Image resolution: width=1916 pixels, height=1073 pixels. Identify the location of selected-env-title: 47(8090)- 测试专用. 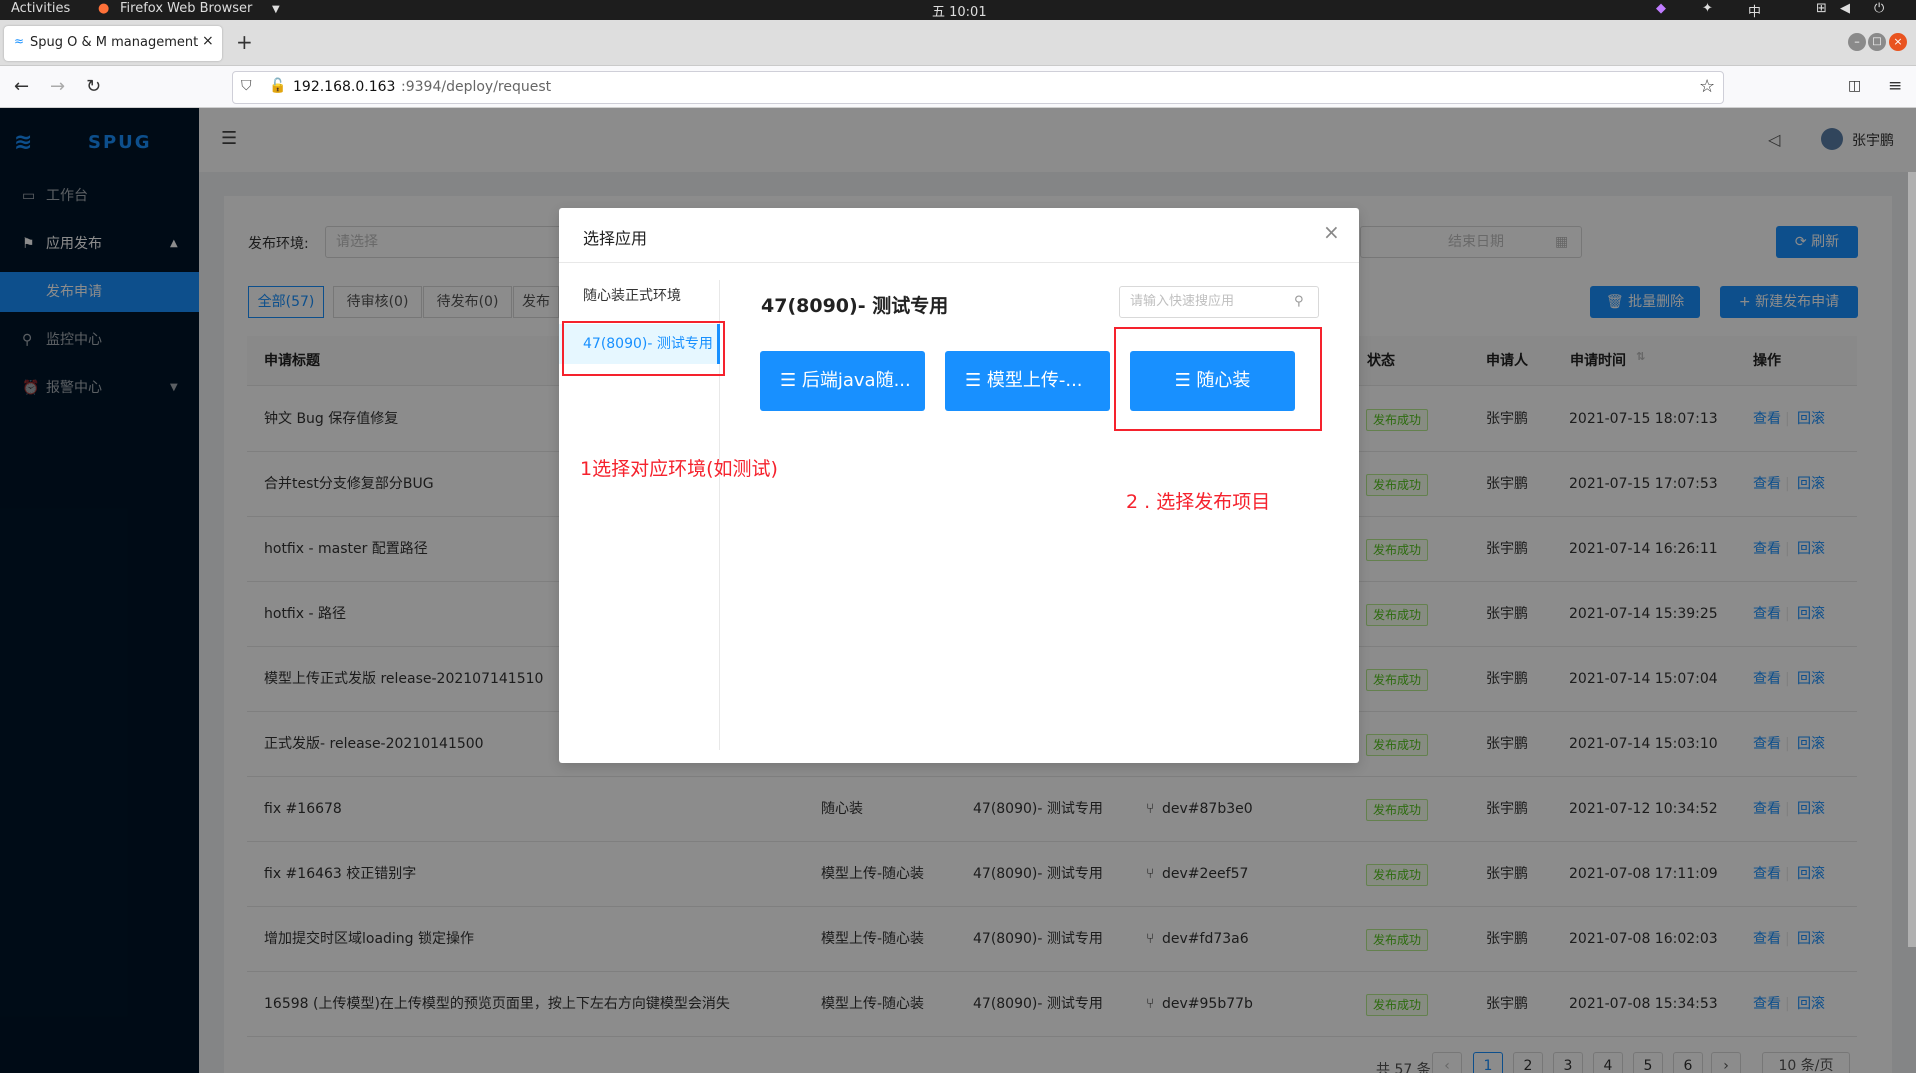
(855, 306).